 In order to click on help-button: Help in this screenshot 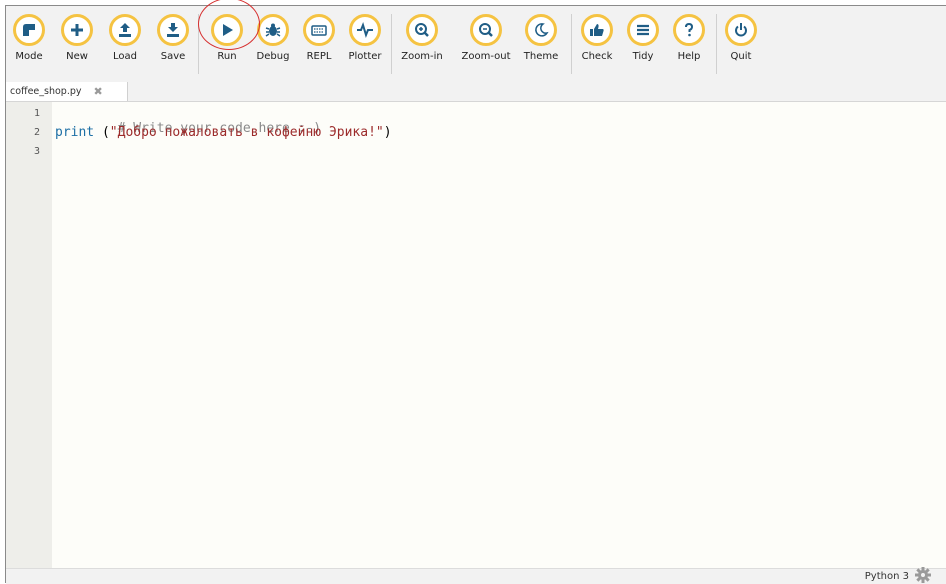, I will do `click(689, 44)`.